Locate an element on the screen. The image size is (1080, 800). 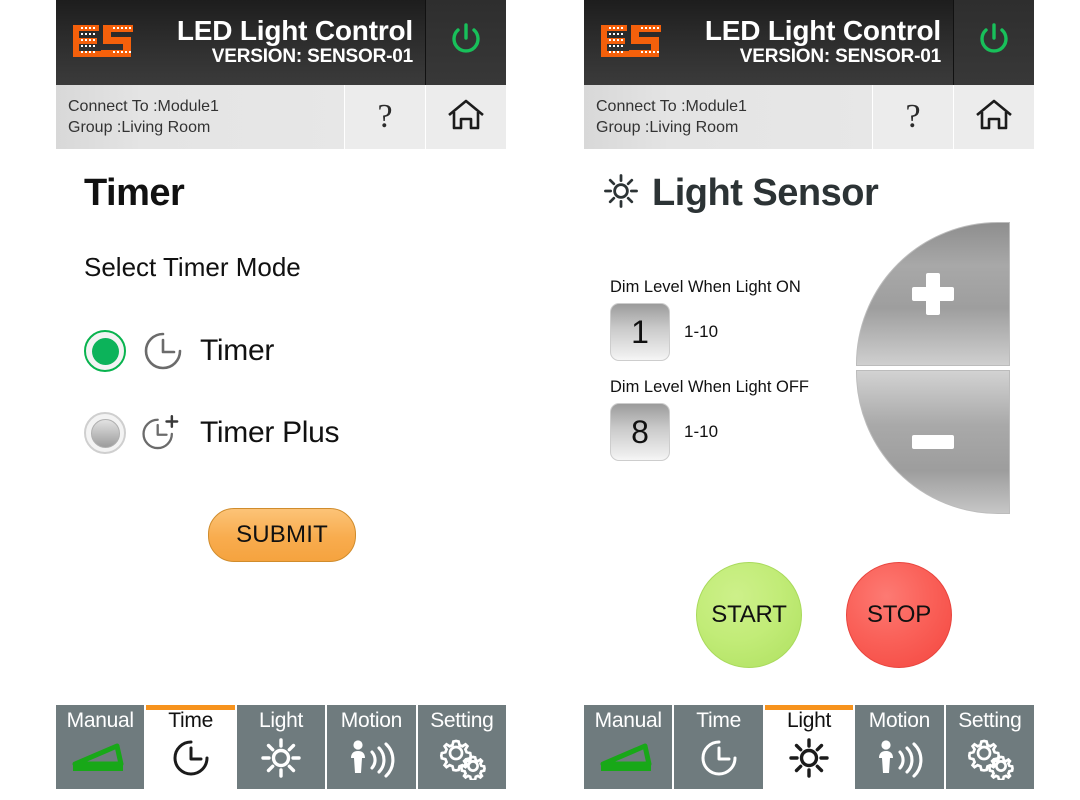
start-button-label: START is located at coordinates (749, 614).